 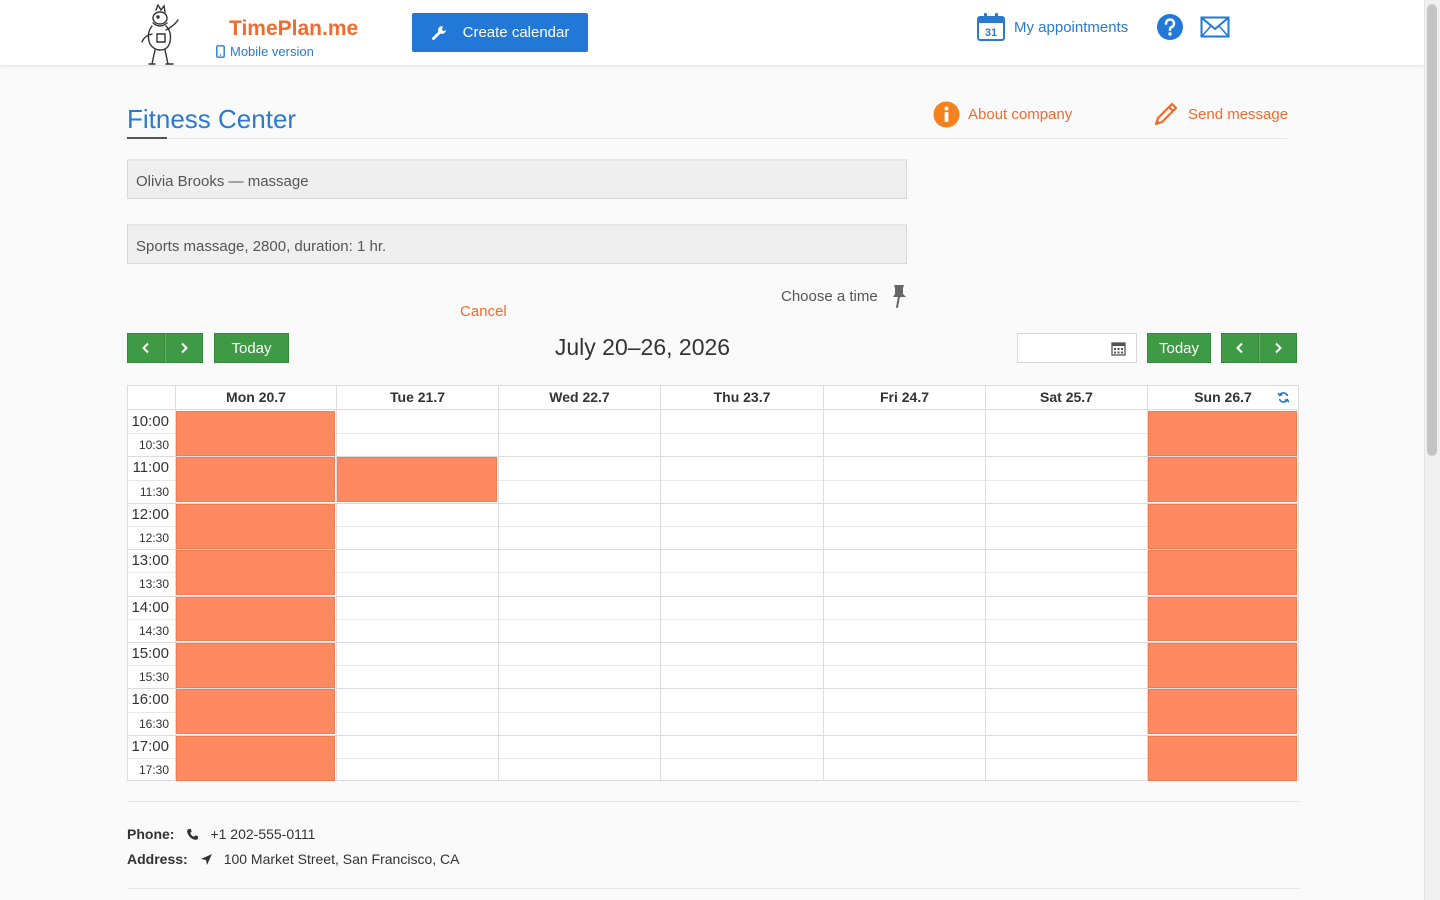 What do you see at coordinates (220, 51) in the screenshot?
I see `mobile-phone-icon` at bounding box center [220, 51].